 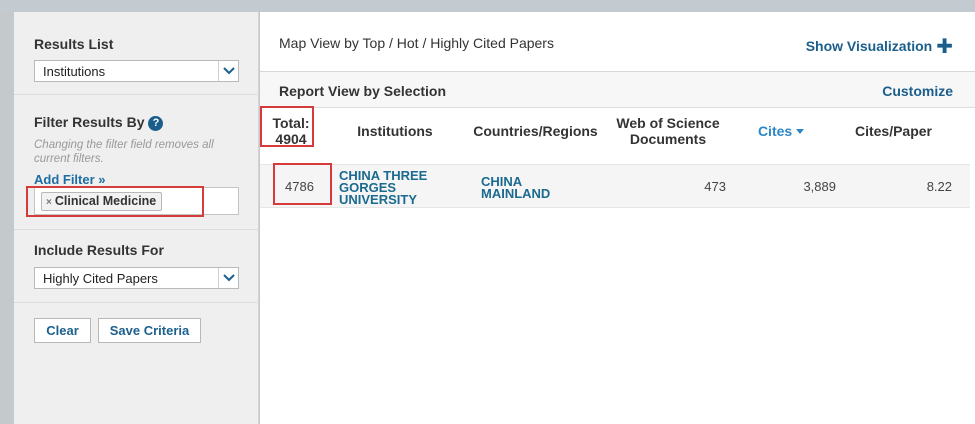 I want to click on include-select: Highly Cited Papers, so click(x=136, y=278).